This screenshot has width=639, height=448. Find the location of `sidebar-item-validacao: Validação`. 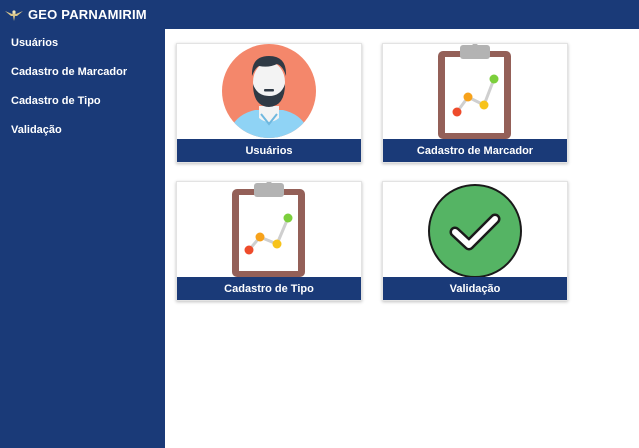

sidebar-item-validacao: Validação is located at coordinates (82, 130).